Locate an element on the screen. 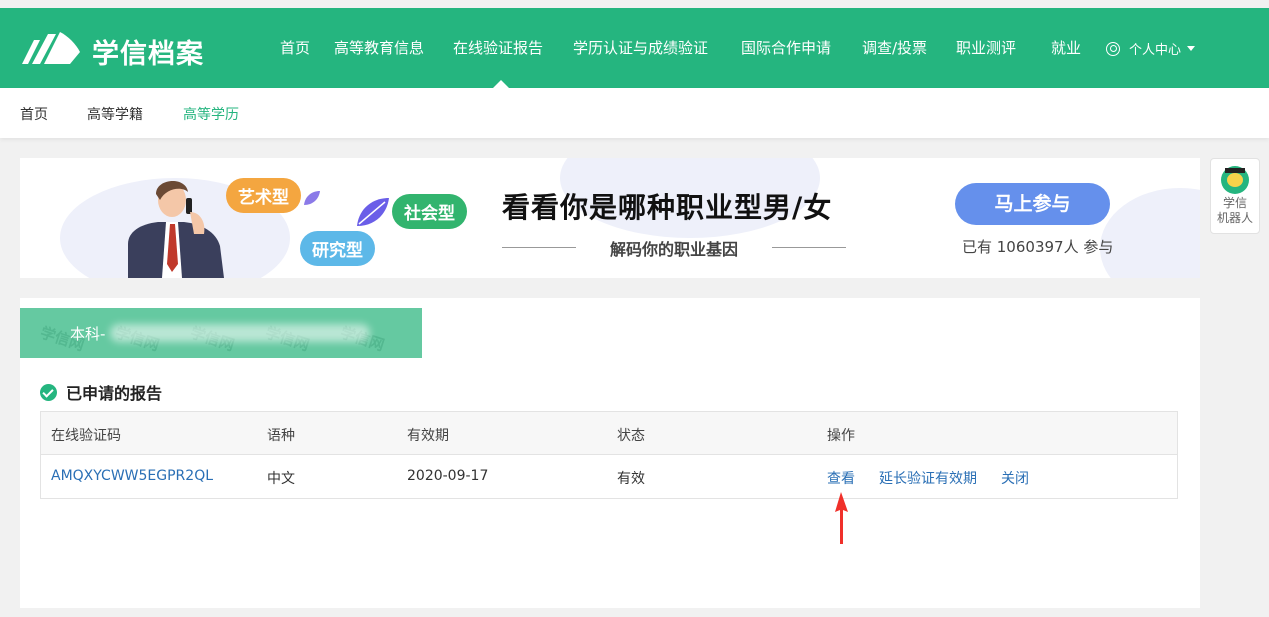  nav-item-international: 国际合作申请 is located at coordinates (786, 47).